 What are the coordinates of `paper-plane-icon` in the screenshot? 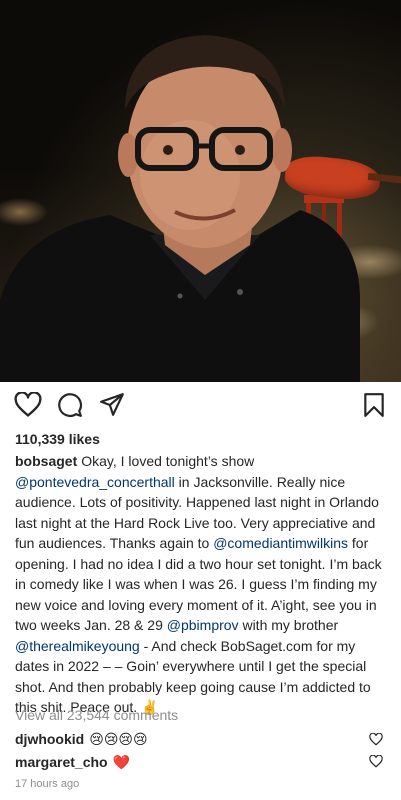 It's located at (112, 405).